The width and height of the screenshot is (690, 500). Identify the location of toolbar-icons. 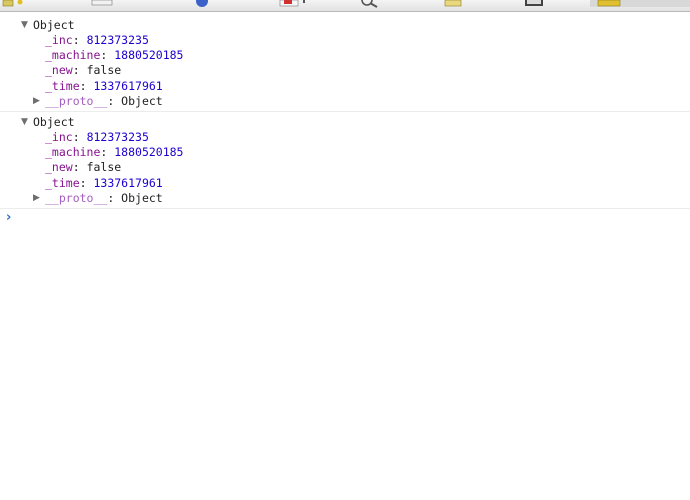
(346, 4).